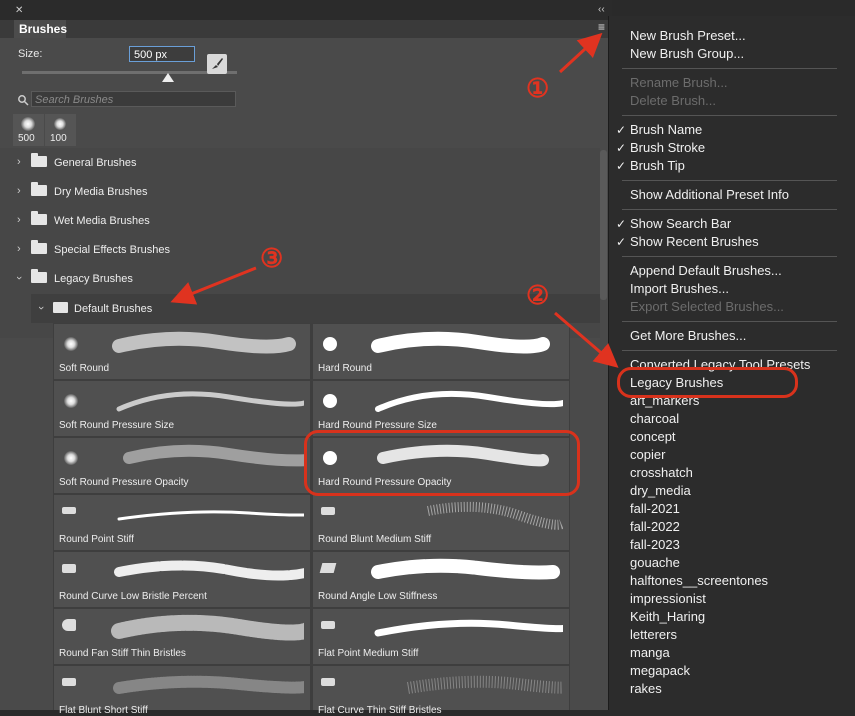 The image size is (855, 716). Describe the element at coordinates (538, 295) in the screenshot. I see `annotation-step-2: ②` at that location.